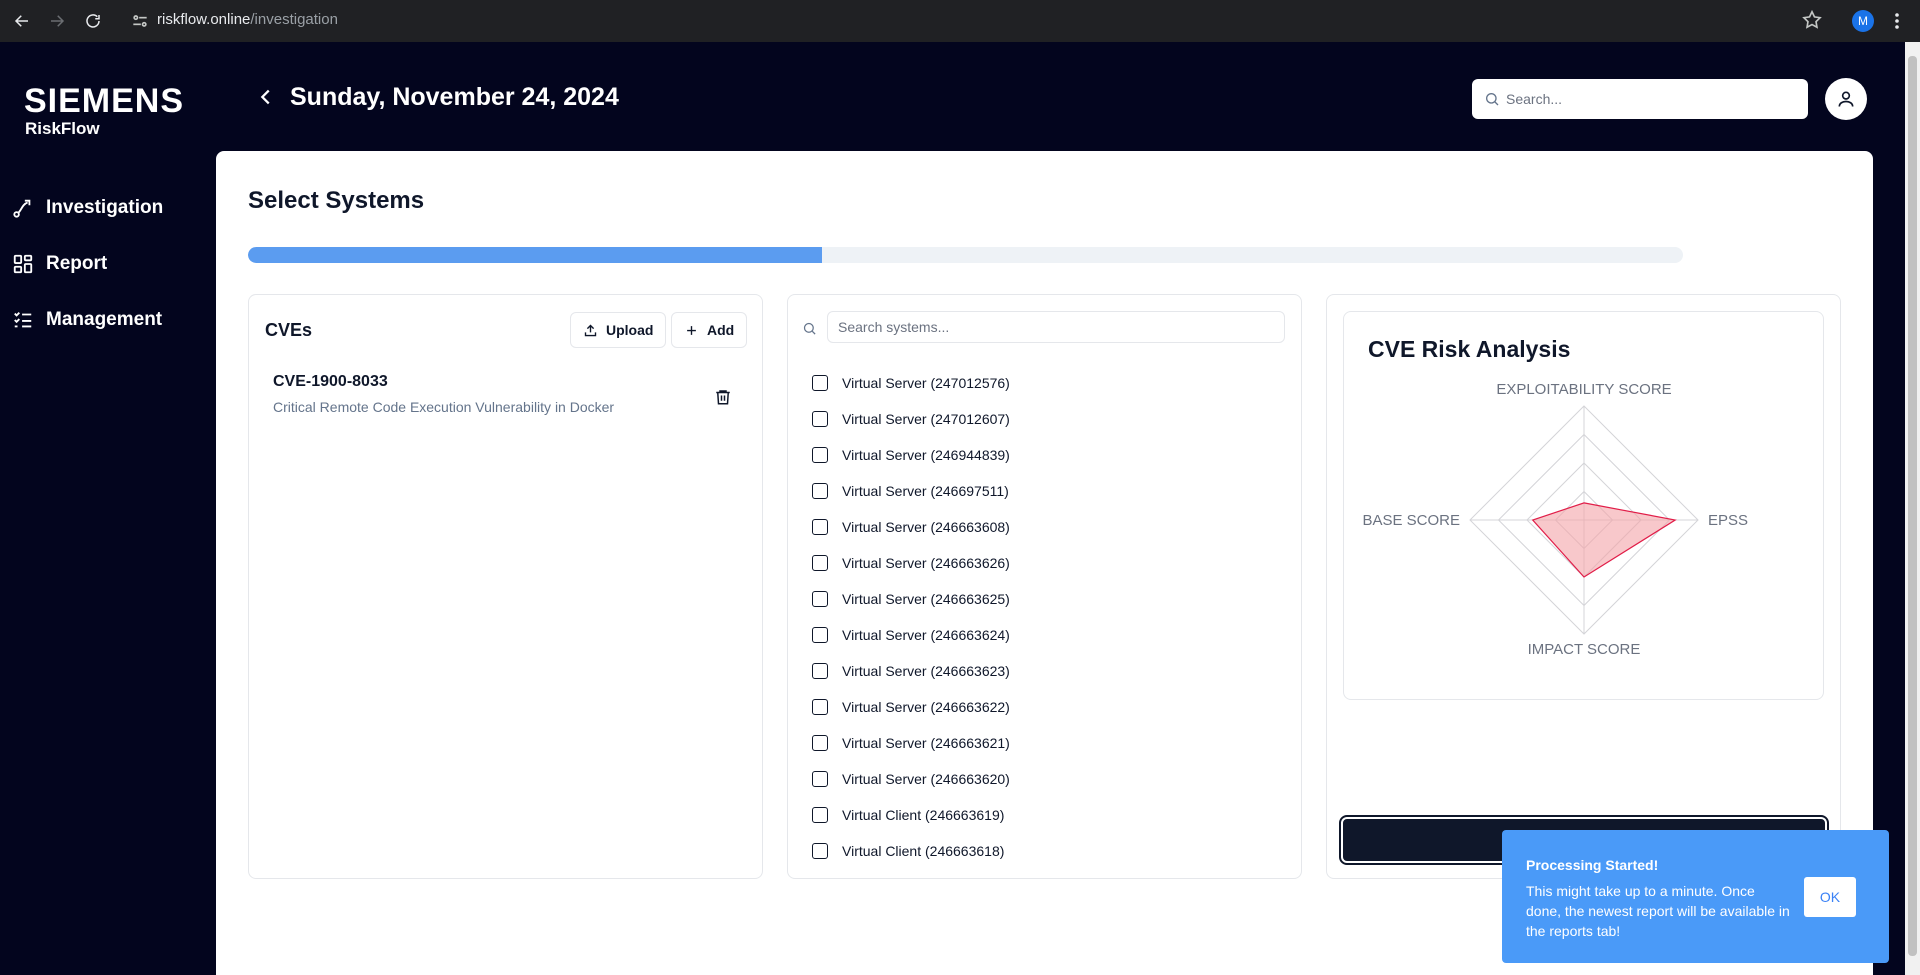 The width and height of the screenshot is (1920, 975). I want to click on sidebar-item-report: Report, so click(87, 264).